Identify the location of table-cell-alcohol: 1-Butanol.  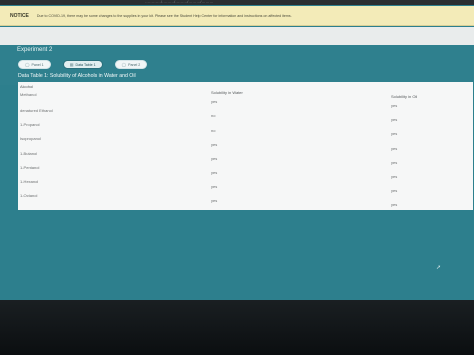
(29, 153).